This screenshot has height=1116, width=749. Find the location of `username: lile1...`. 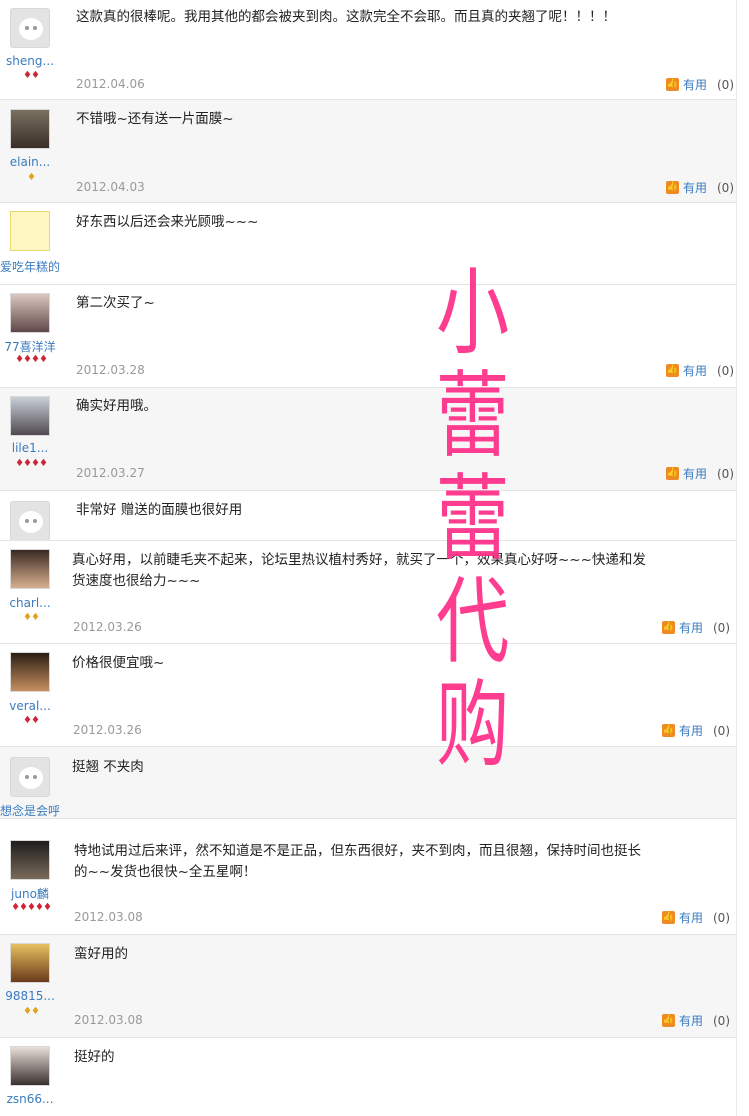

username: lile1... is located at coordinates (30, 448).